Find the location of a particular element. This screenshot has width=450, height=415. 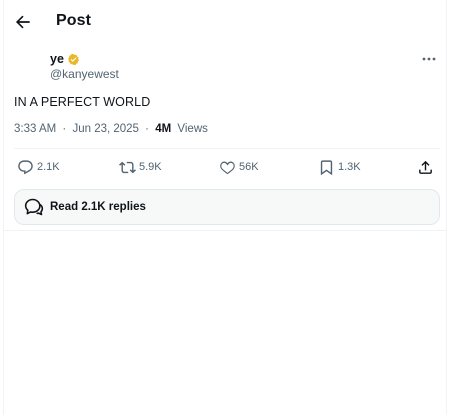

like-button: 56K is located at coordinates (239, 167).